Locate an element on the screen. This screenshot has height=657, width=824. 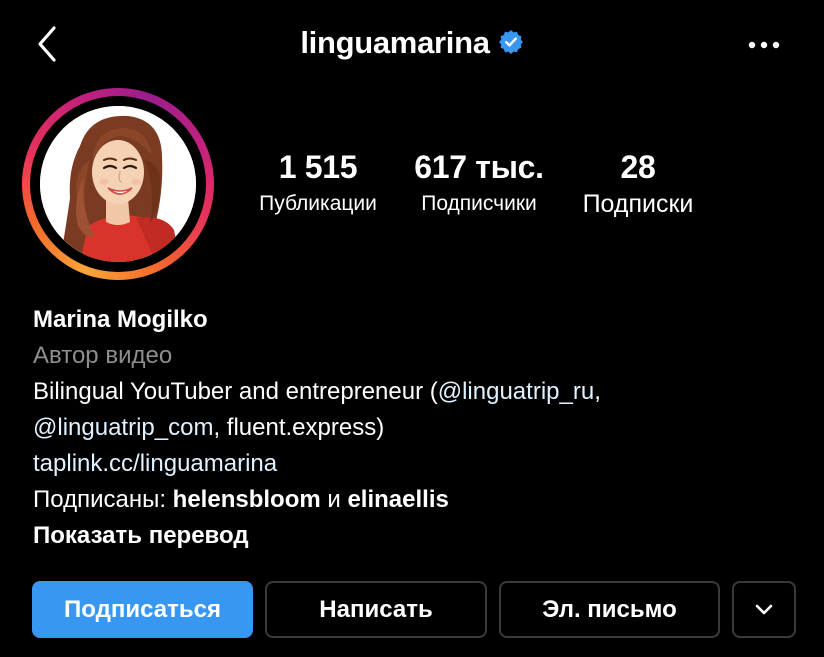
followed-by-prefix: Подписаны: is located at coordinates (103, 499).